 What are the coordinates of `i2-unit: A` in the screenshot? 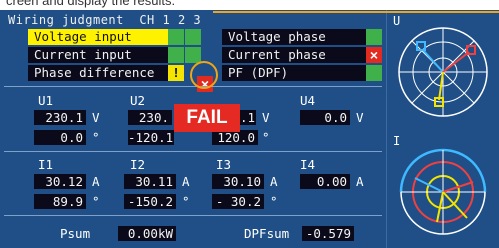 It's located at (186, 181).